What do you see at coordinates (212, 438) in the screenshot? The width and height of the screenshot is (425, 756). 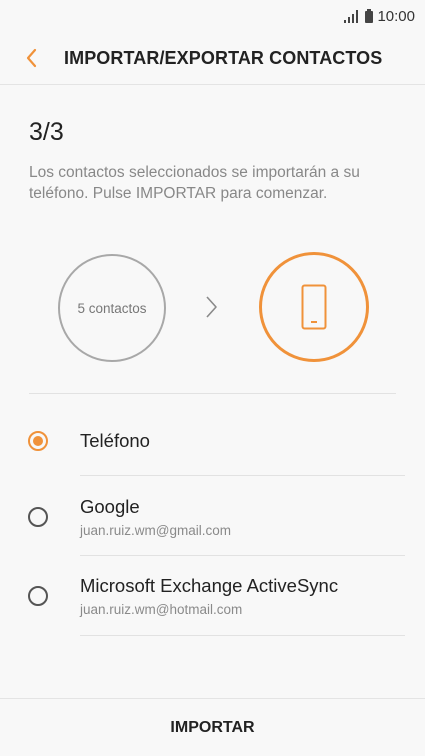 I see `option-telefono: Teléfono` at bounding box center [212, 438].